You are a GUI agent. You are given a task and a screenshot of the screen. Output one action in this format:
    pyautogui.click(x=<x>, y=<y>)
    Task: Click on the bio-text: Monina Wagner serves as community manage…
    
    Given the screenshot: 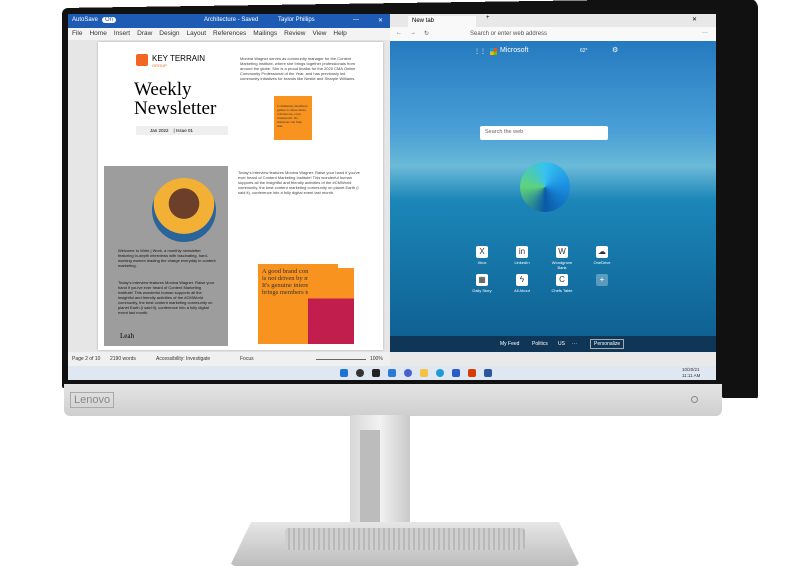 What is the action you would take?
    pyautogui.click(x=298, y=68)
    